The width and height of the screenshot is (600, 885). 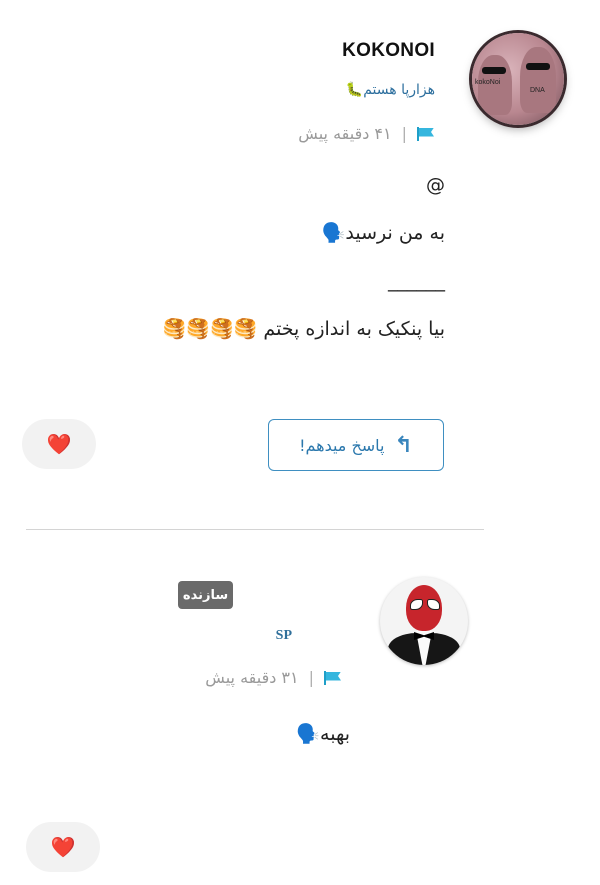 What do you see at coordinates (424, 621) in the screenshot?
I see `avatar` at bounding box center [424, 621].